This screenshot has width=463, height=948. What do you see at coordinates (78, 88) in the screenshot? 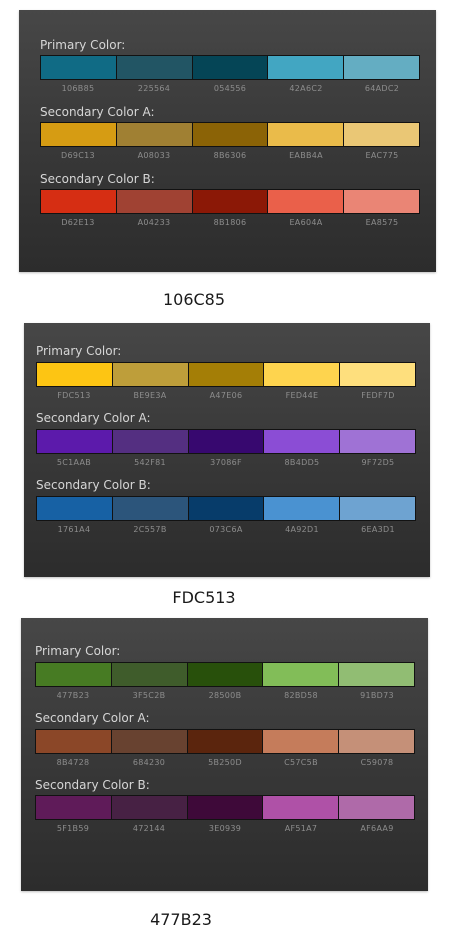
I see `hex-code: 106B85` at bounding box center [78, 88].